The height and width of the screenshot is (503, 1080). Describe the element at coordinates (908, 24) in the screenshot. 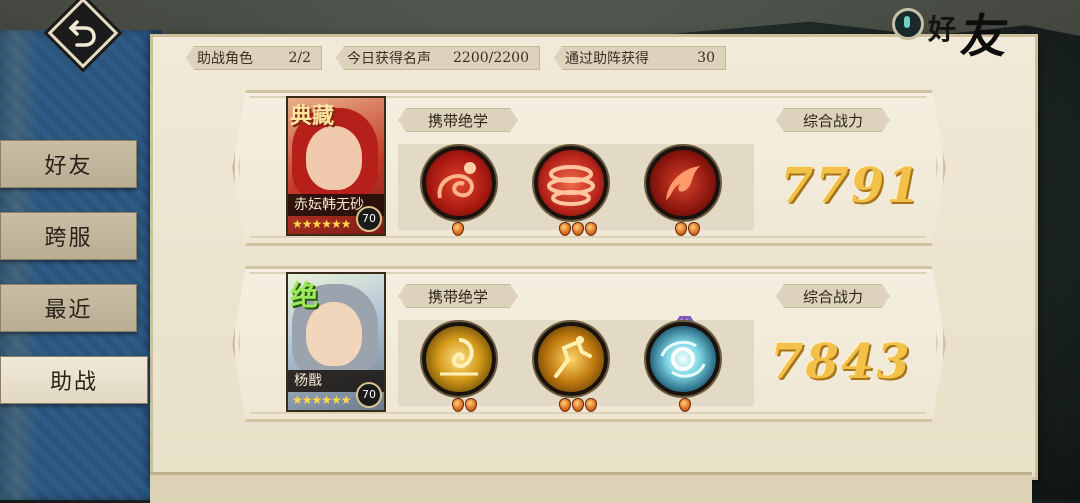

I see `friends-emblem-icon` at that location.